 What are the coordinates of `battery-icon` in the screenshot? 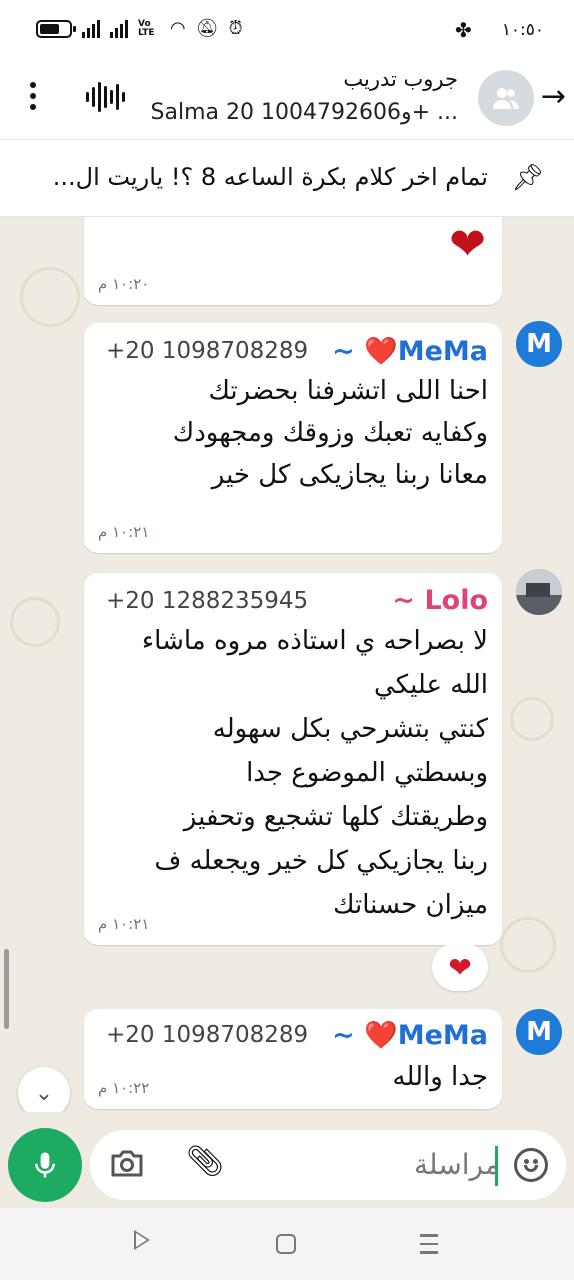 It's located at (56, 29).